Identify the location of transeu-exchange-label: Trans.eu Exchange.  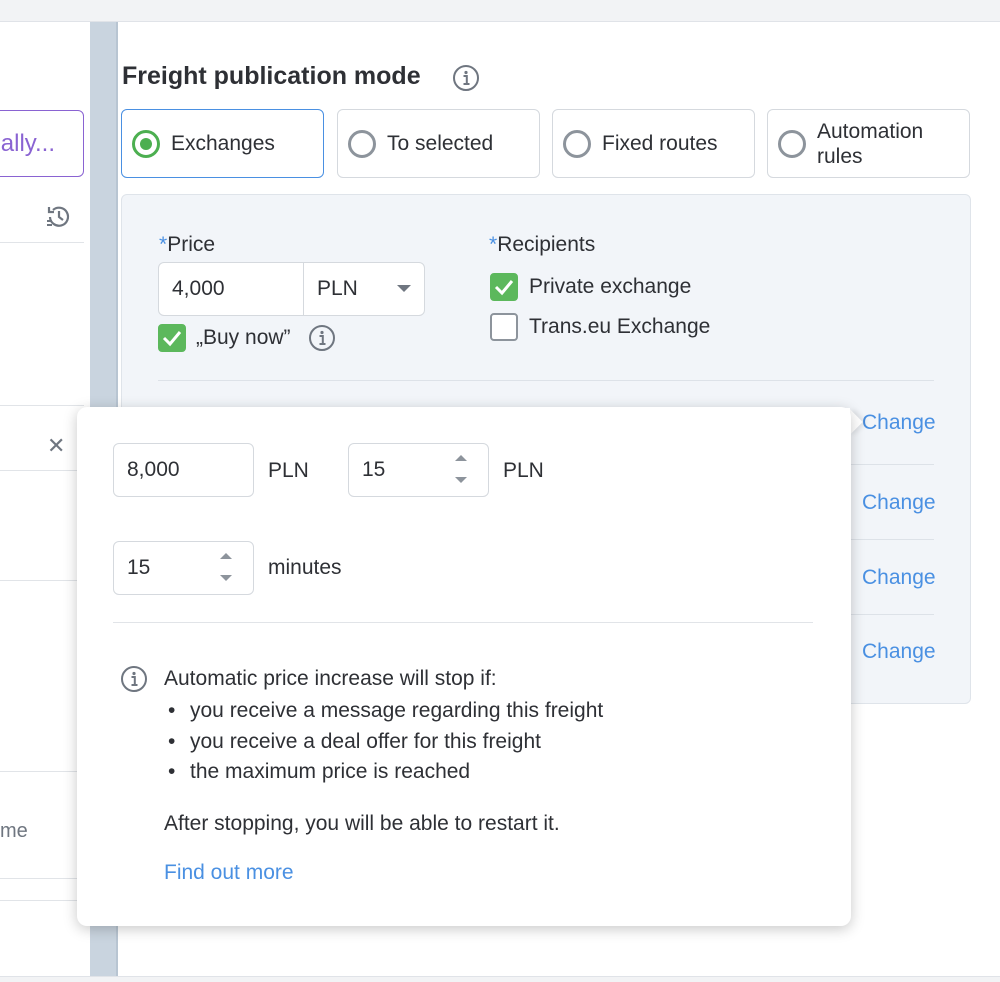
(620, 326).